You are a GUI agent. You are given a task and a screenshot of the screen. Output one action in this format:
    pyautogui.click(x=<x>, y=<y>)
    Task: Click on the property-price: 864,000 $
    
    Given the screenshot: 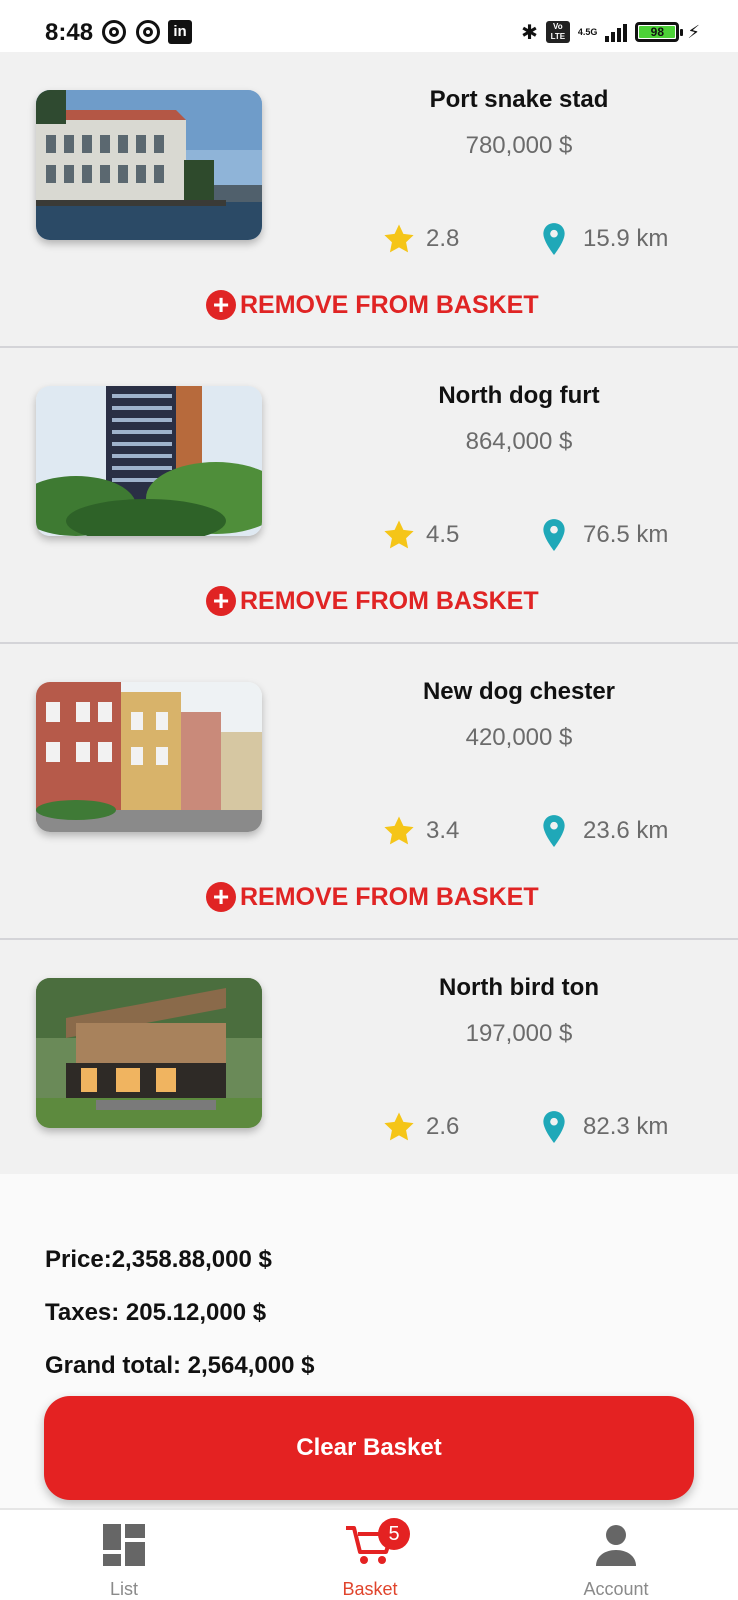 What is the action you would take?
    pyautogui.click(x=519, y=441)
    